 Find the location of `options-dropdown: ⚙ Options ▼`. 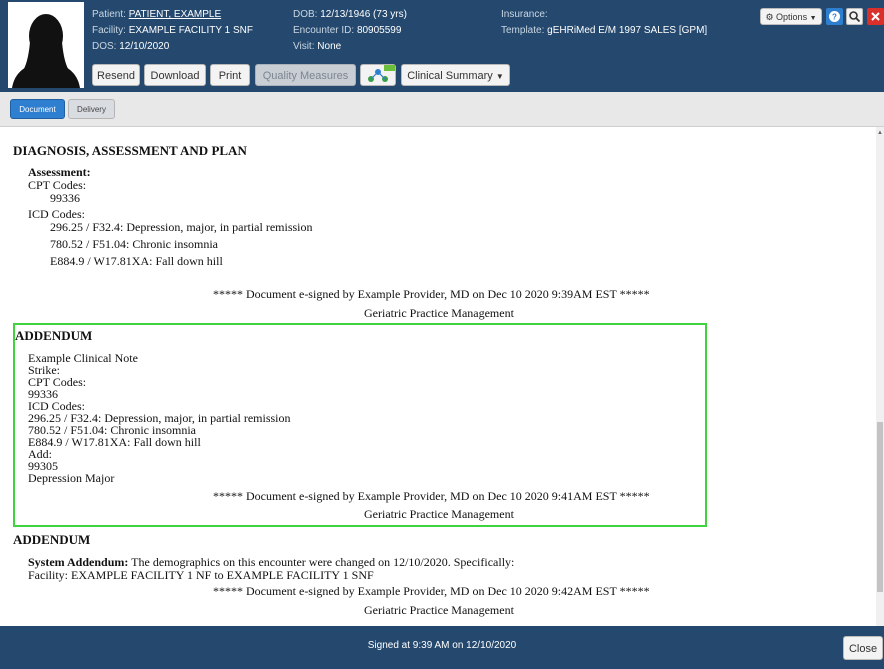

options-dropdown: ⚙ Options ▼ is located at coordinates (791, 16).